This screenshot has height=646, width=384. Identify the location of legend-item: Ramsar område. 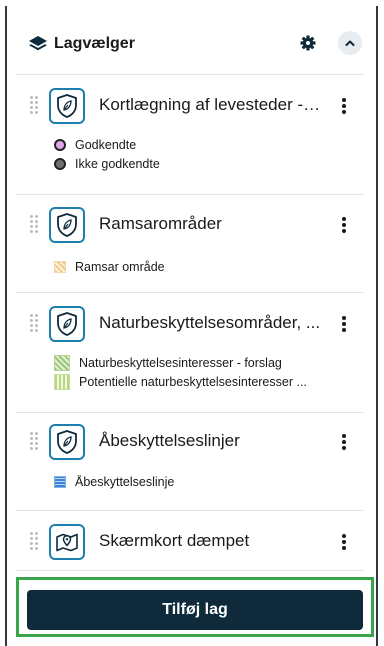
(109, 266).